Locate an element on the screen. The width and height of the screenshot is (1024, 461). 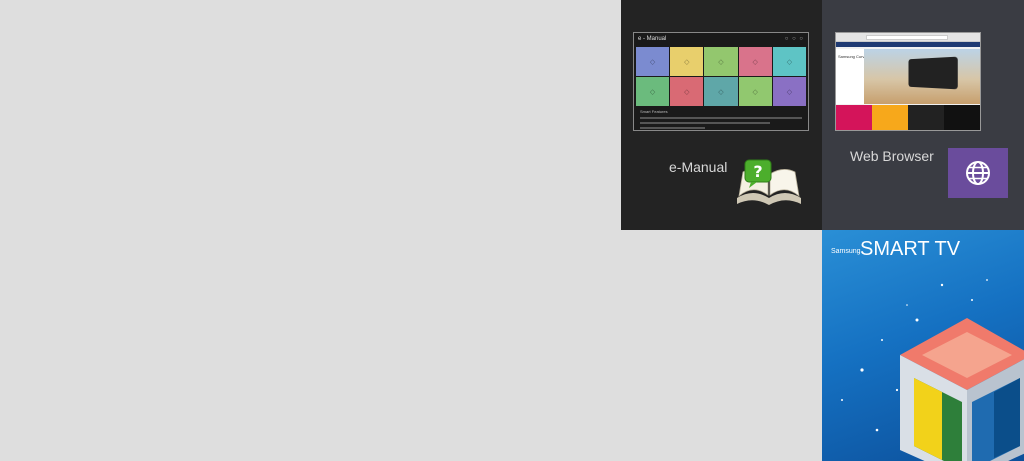
emanual-thumbnail-title: e - Manual is located at coordinates (652, 39).